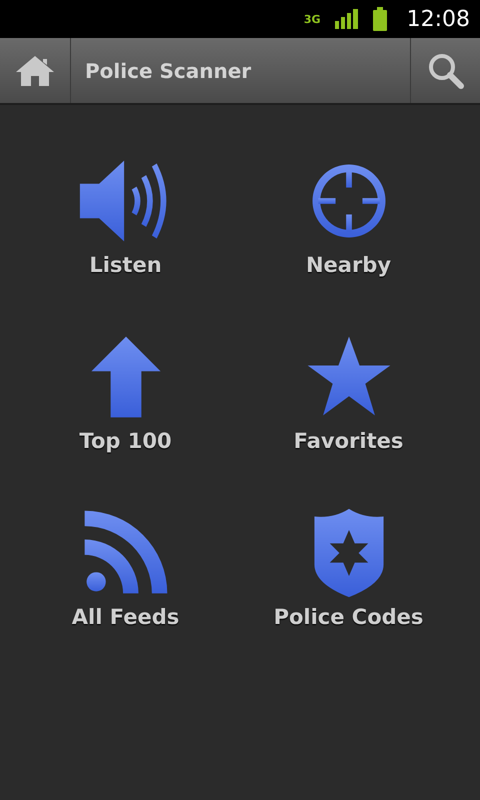  What do you see at coordinates (126, 391) in the screenshot?
I see `menu-tile: Top 100` at bounding box center [126, 391].